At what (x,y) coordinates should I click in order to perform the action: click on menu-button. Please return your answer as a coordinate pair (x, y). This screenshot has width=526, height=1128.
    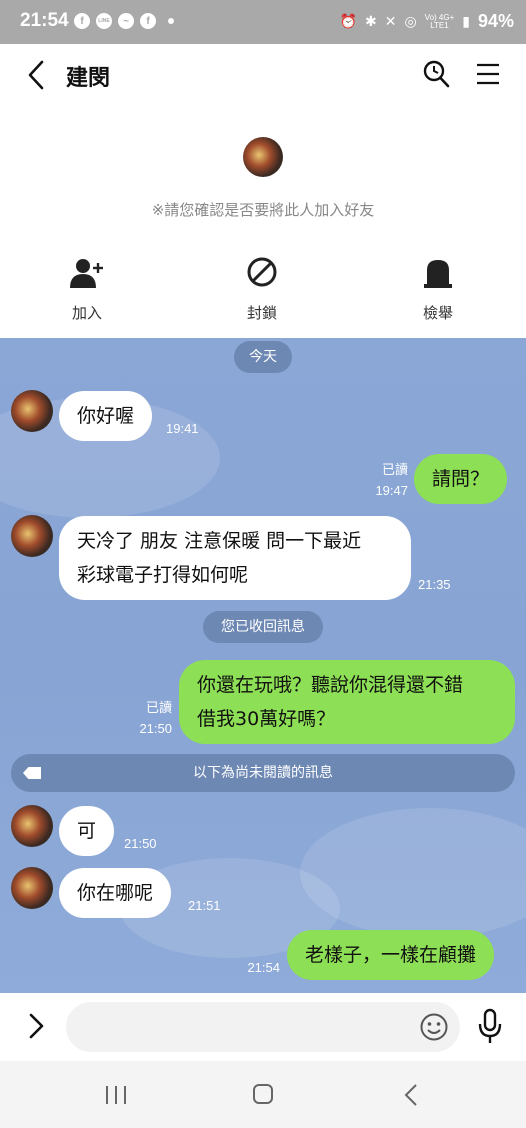
    Looking at the image, I should click on (488, 74).